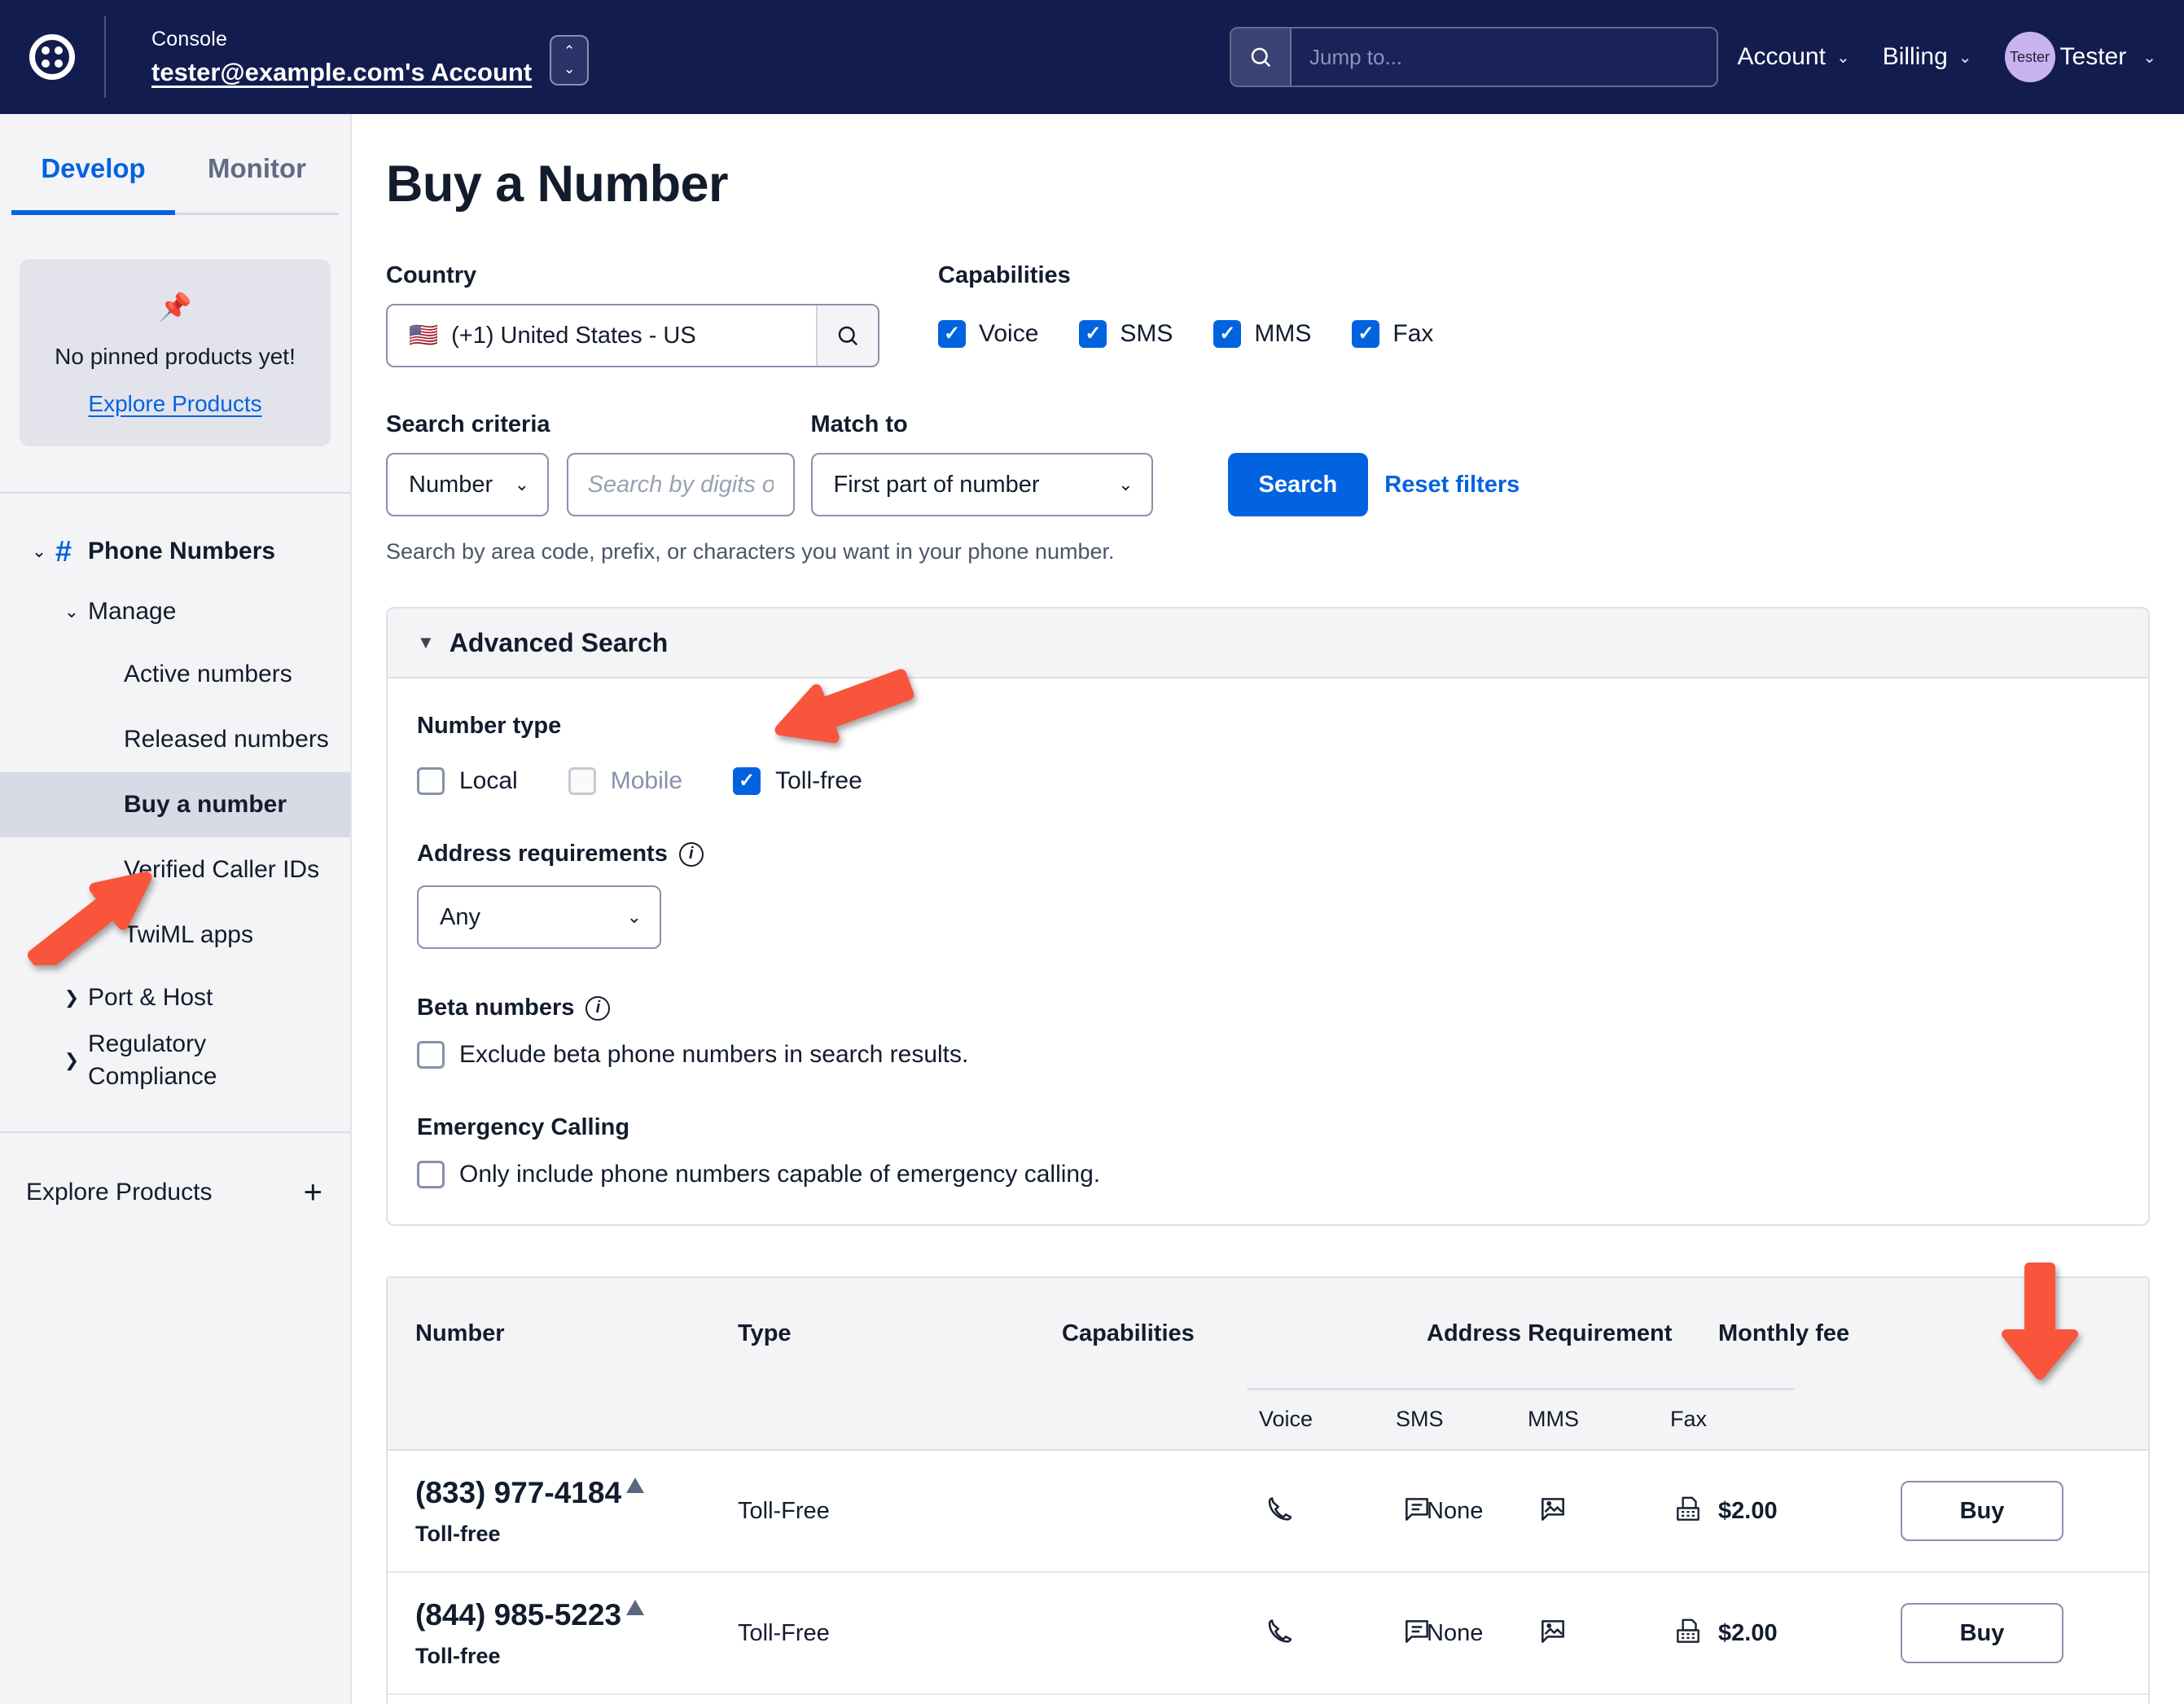 The height and width of the screenshot is (1704, 2184). Describe the element at coordinates (530, 1633) in the screenshot. I see `number-cell: (844) 985-5223 Toll-free` at that location.